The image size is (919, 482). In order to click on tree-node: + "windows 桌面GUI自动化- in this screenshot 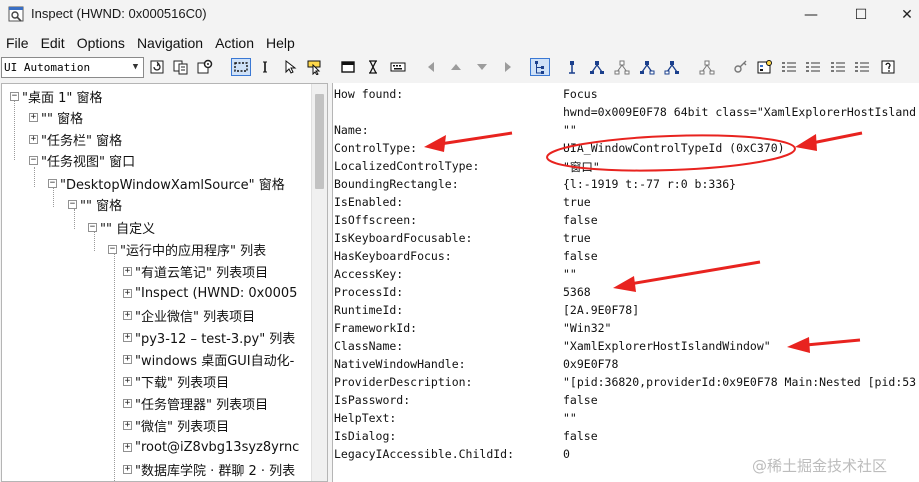, I will do `click(208, 359)`.